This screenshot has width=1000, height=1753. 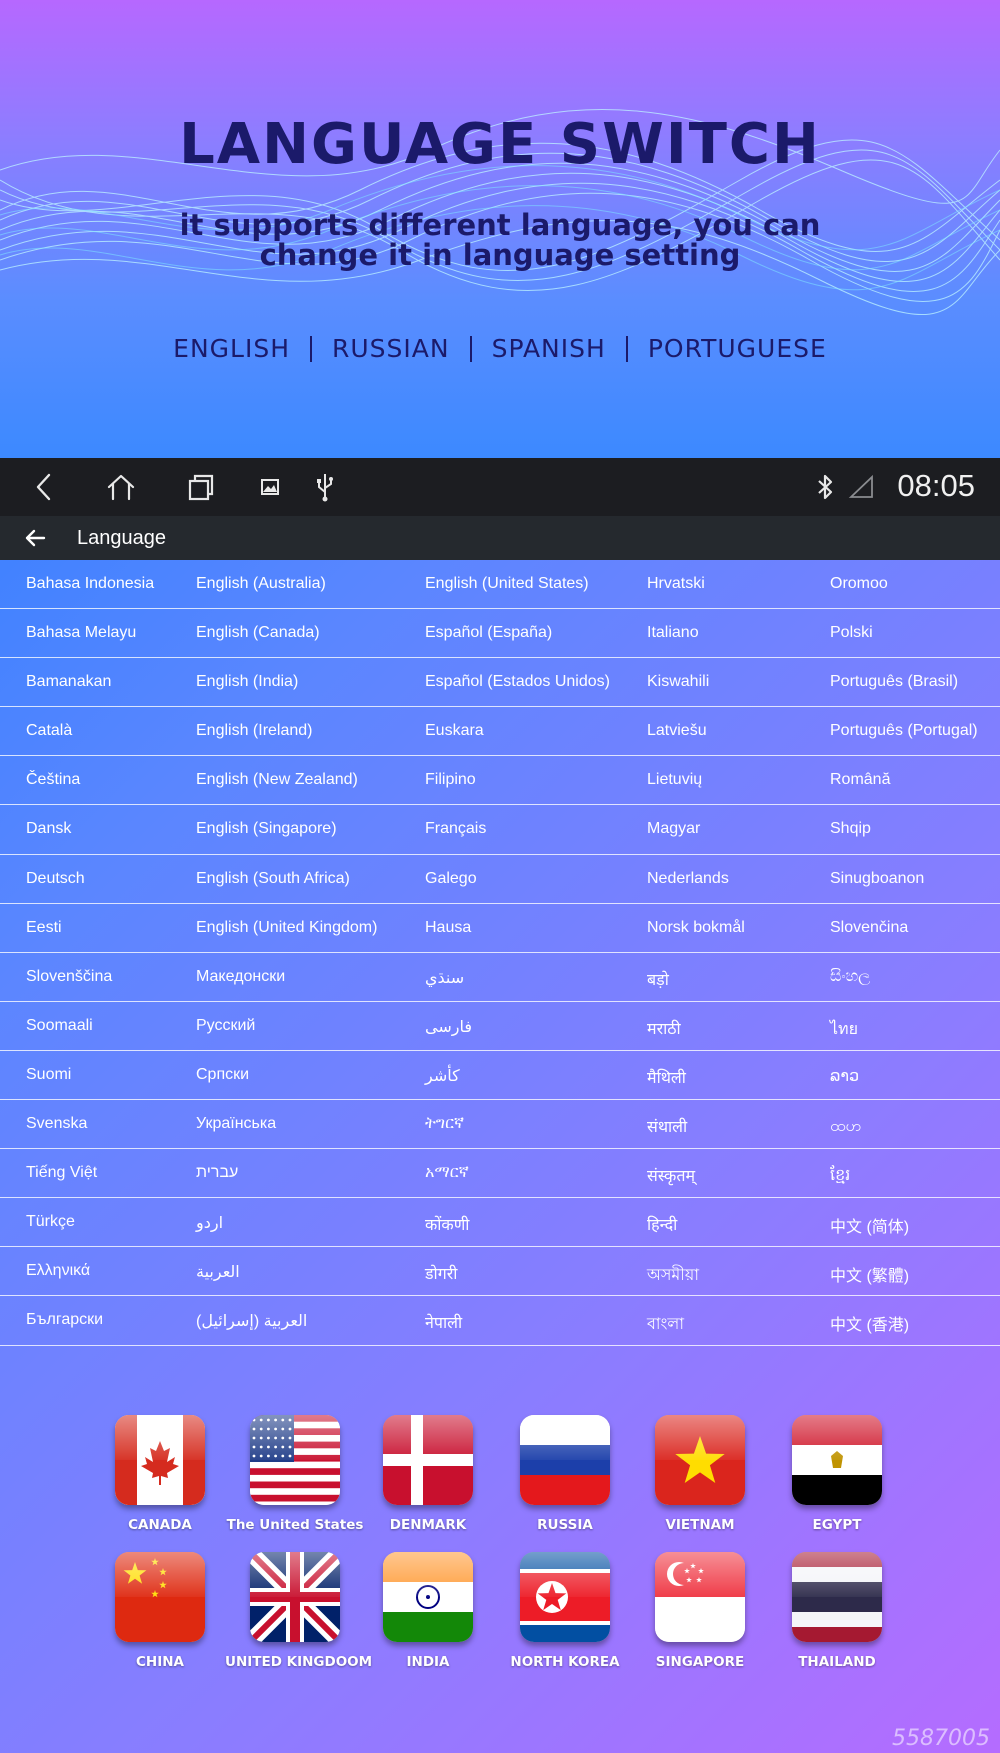 What do you see at coordinates (677, 731) in the screenshot?
I see `language-option: Latviešu` at bounding box center [677, 731].